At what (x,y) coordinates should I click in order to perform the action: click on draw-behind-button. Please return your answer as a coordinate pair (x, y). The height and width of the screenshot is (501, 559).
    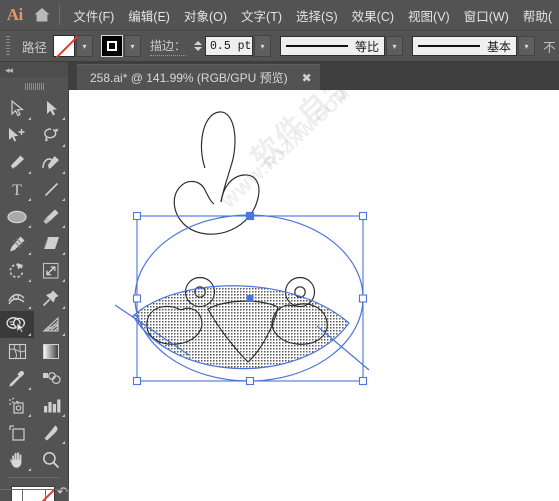
    Looking at the image, I should click on (34, 495).